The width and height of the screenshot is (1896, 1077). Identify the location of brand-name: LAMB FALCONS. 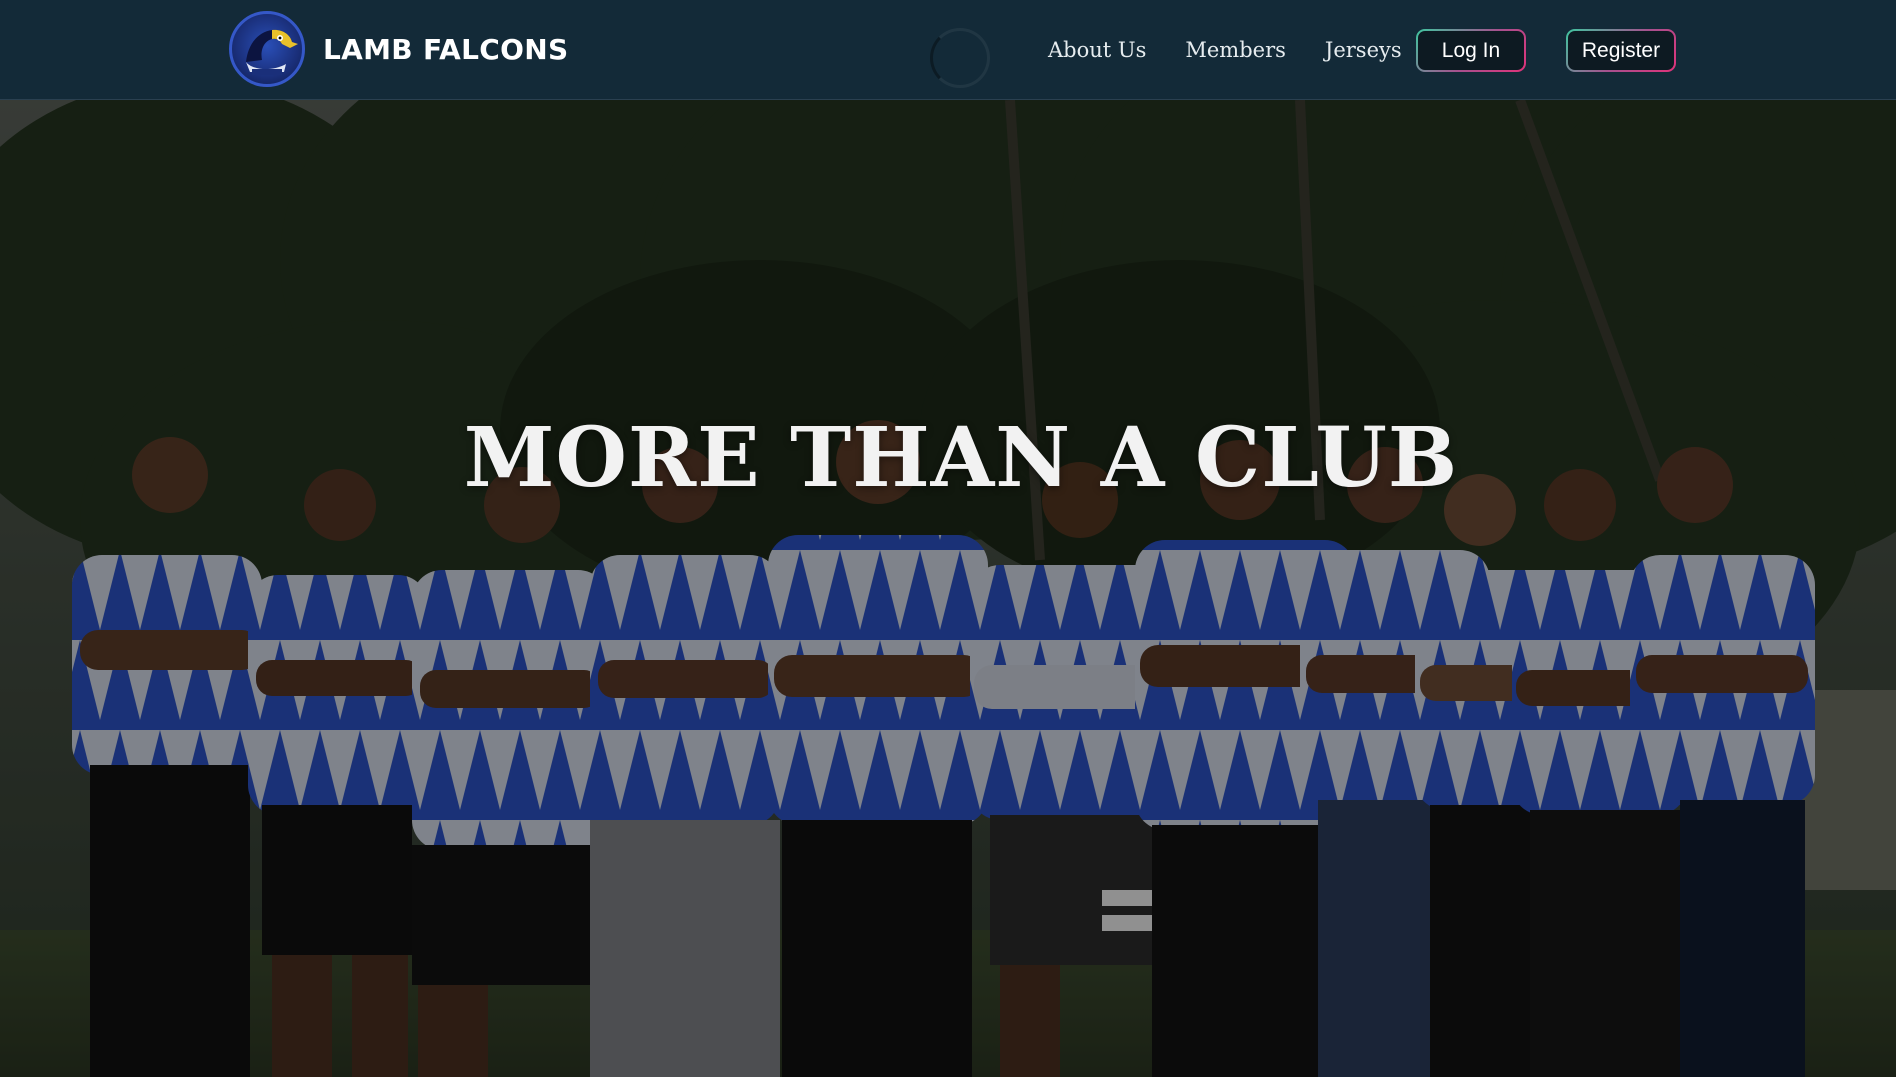
(445, 49).